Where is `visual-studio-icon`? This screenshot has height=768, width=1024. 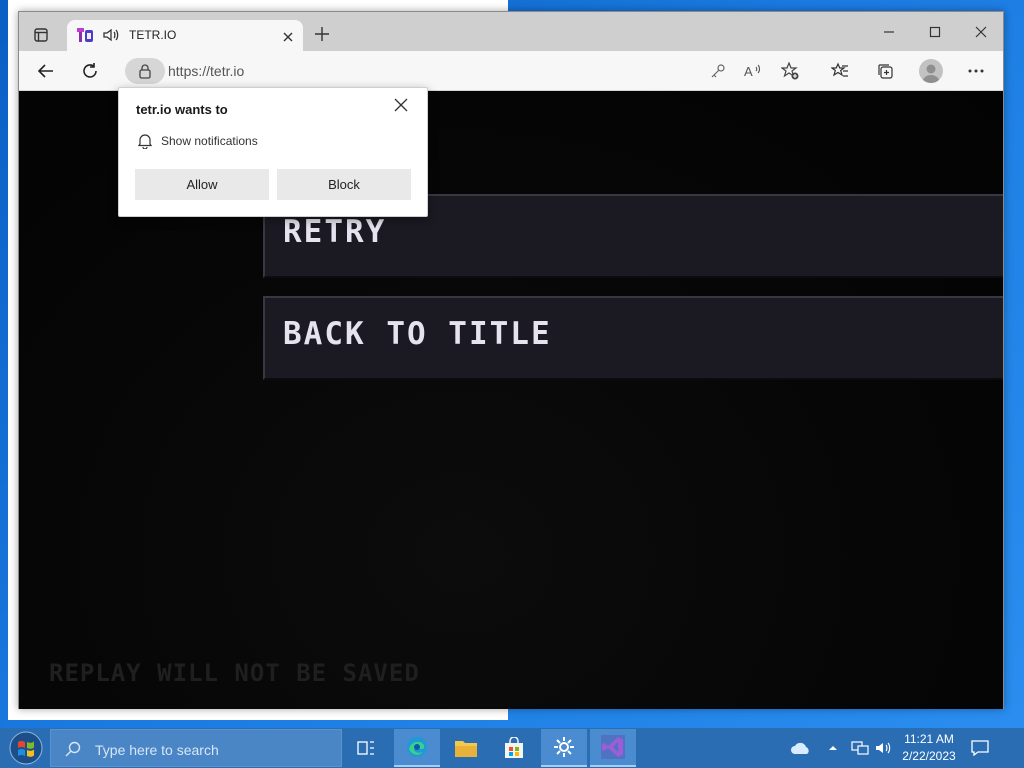
visual-studio-icon is located at coordinates (613, 748).